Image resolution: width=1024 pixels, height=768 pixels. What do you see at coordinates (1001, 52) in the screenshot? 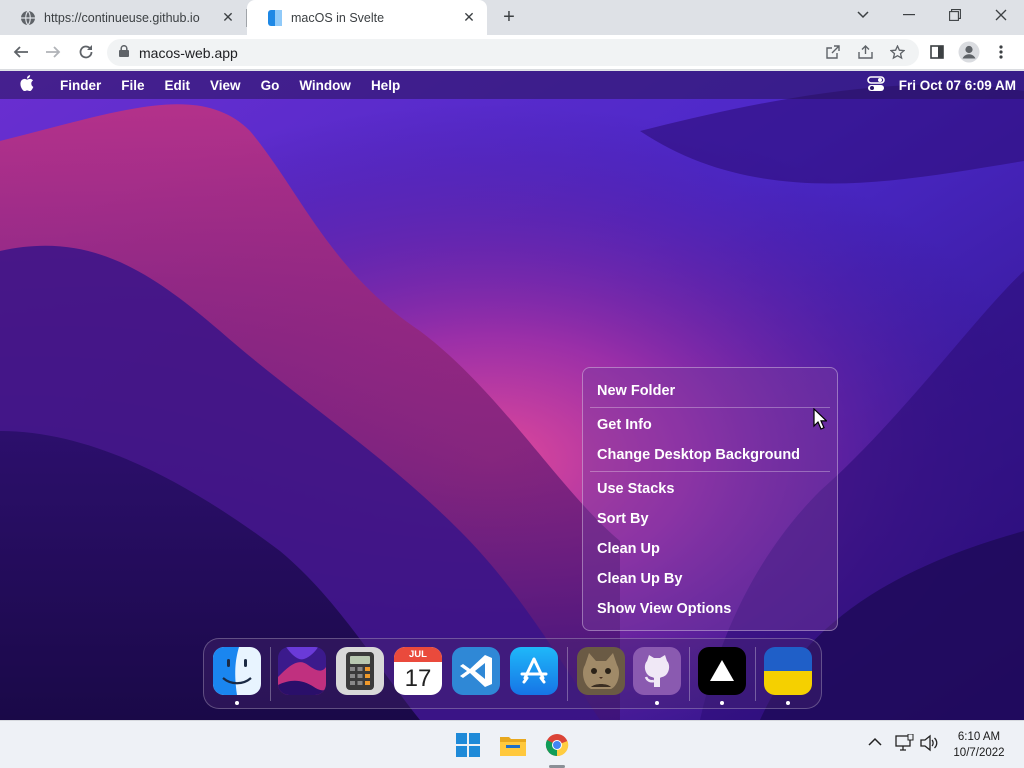
I see `kebab-menu-icon` at bounding box center [1001, 52].